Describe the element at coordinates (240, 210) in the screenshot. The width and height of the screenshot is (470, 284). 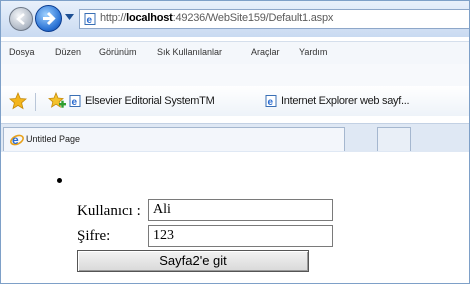
I see `username-input: Ali` at that location.